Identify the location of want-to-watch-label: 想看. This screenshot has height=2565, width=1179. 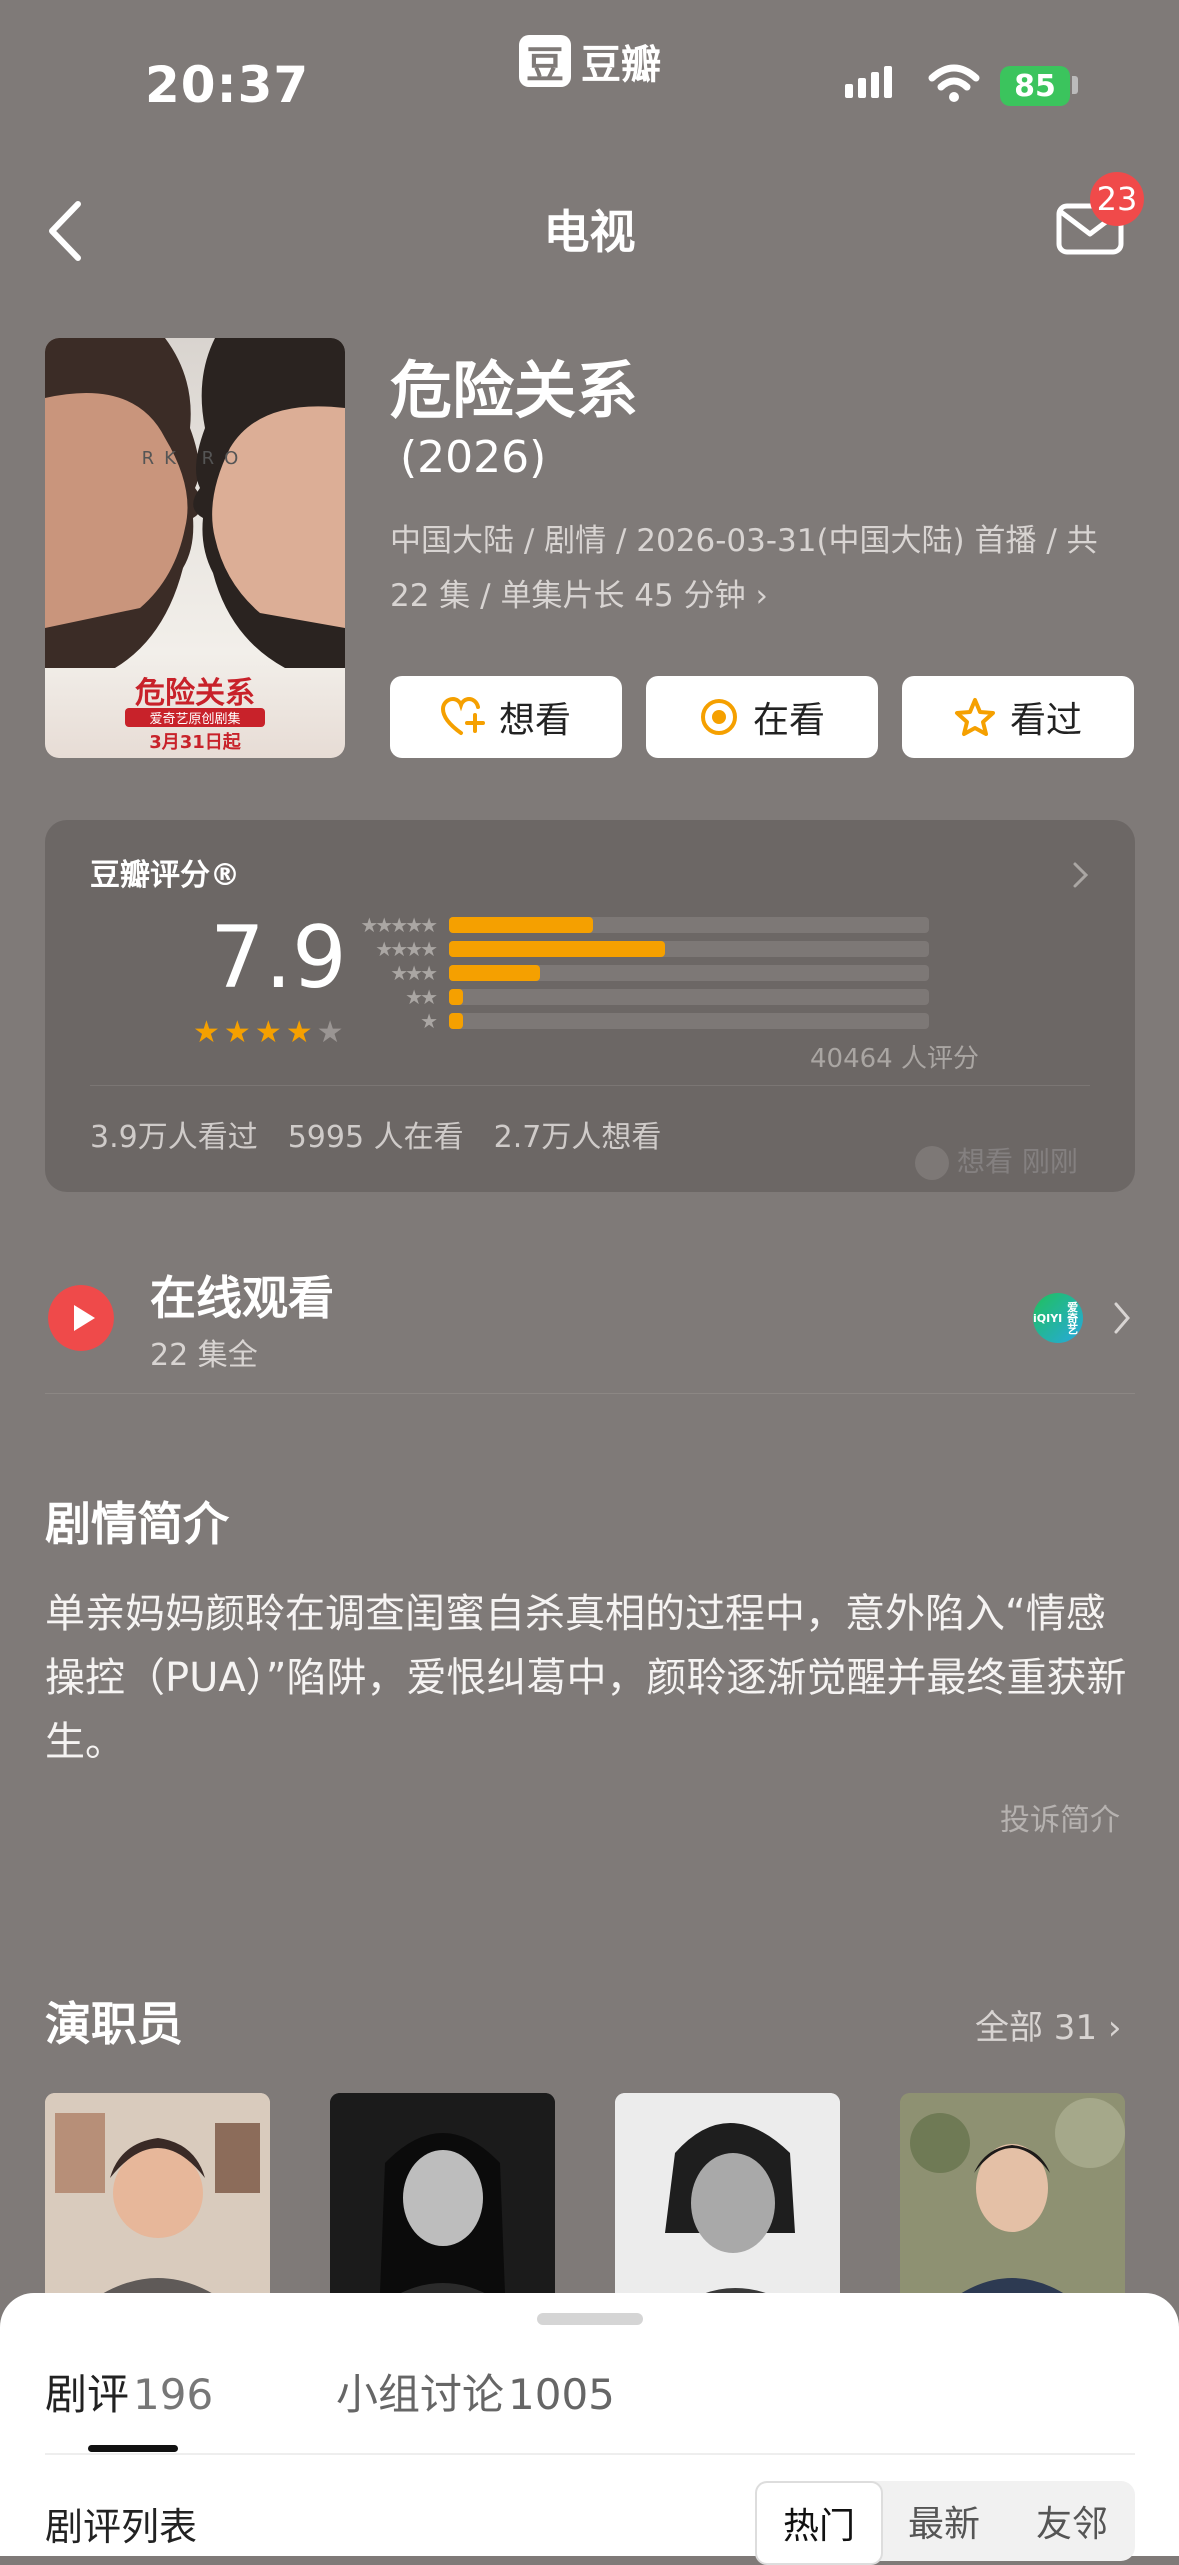
(534, 720).